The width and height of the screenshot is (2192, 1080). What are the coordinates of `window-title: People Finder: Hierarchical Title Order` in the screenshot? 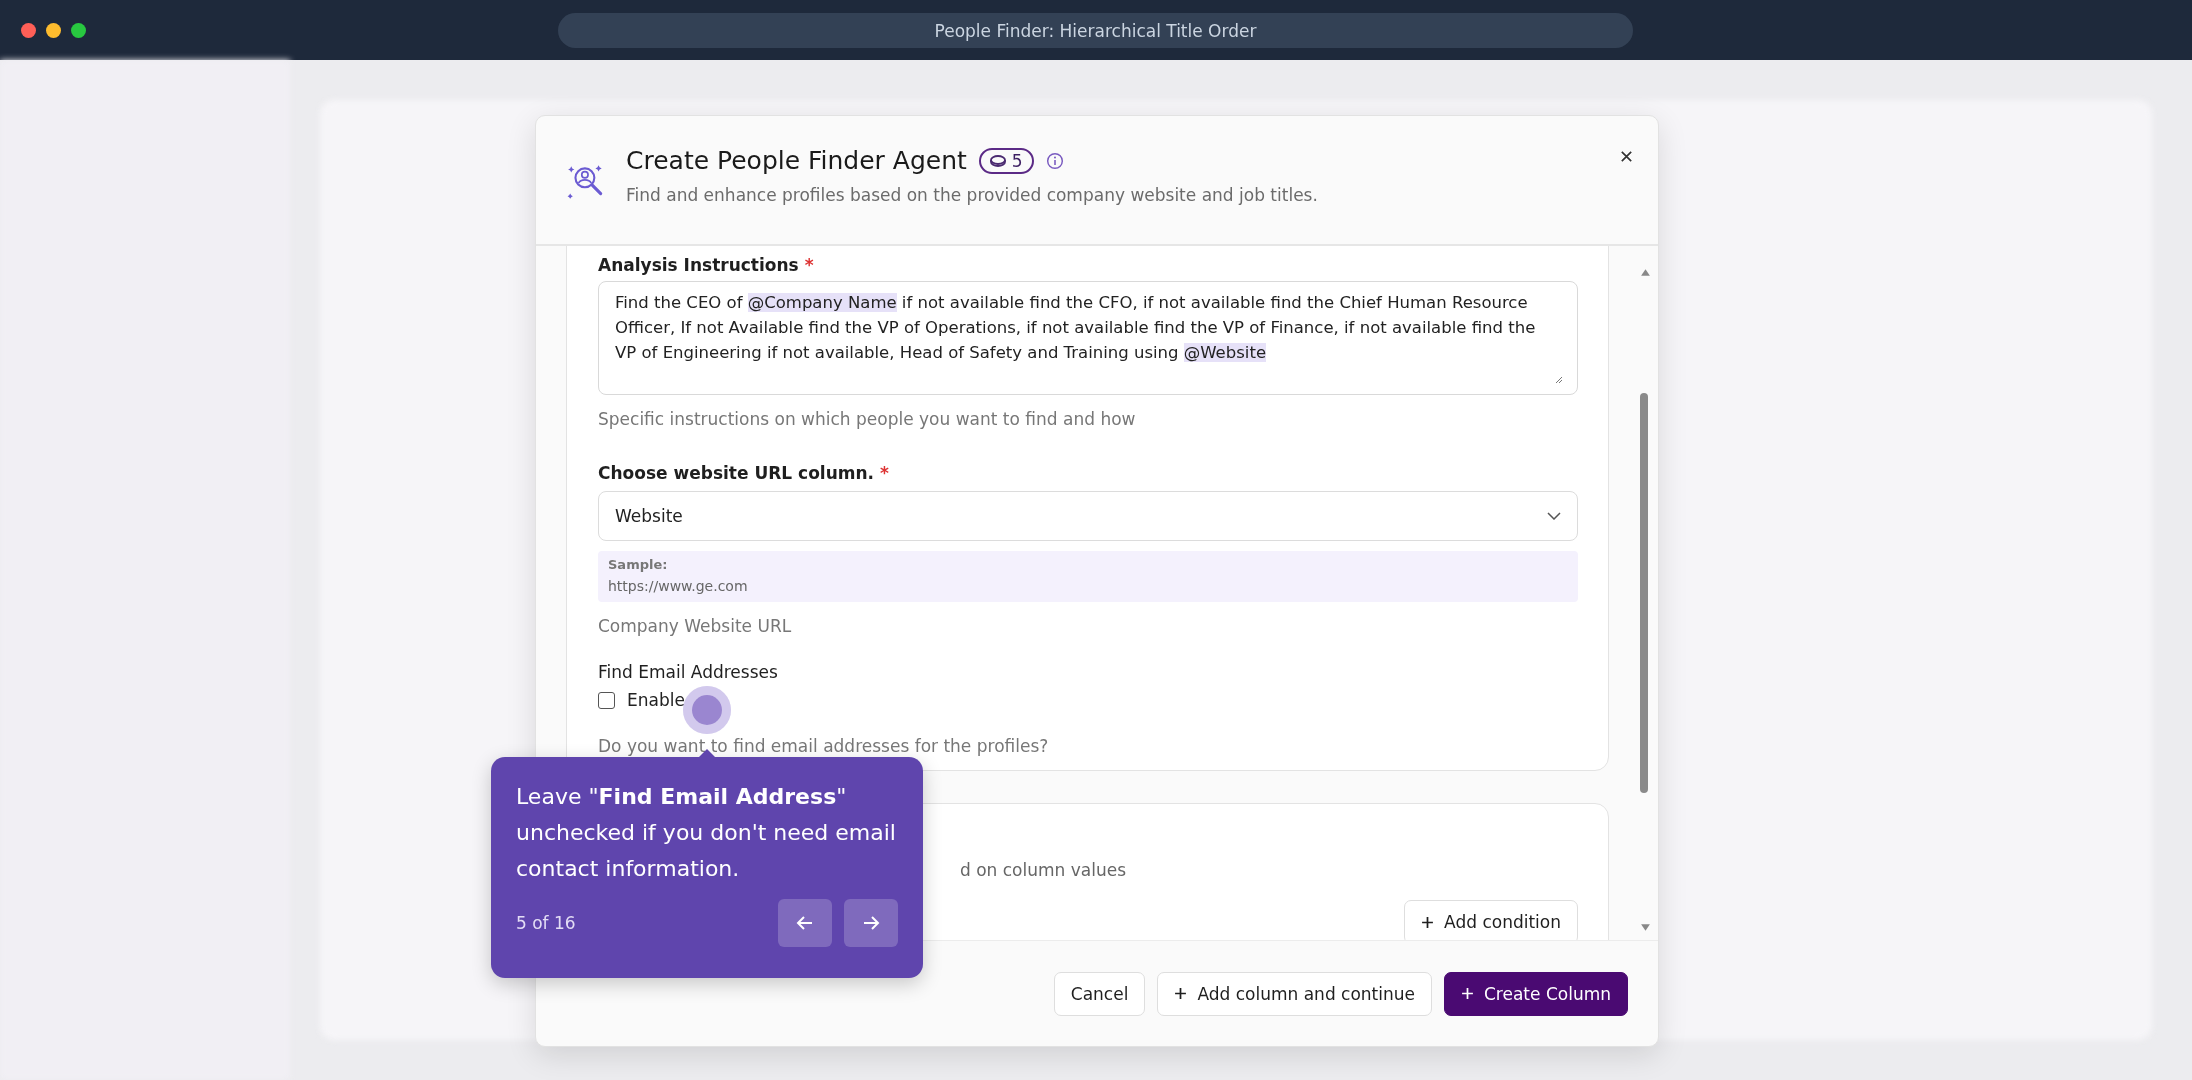 It's located at (1095, 30).